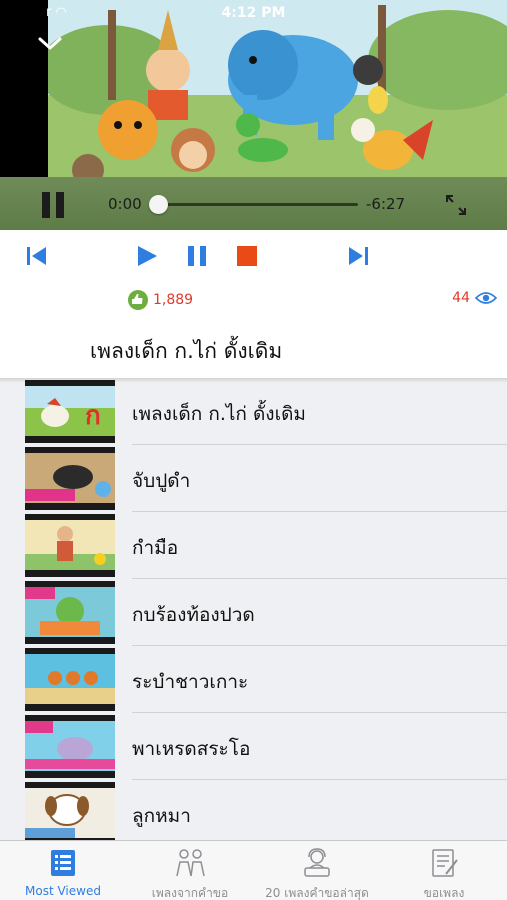 Image resolution: width=507 pixels, height=900 pixels. I want to click on status-bar: r ◠ 4:12 PM, so click(253, 14).